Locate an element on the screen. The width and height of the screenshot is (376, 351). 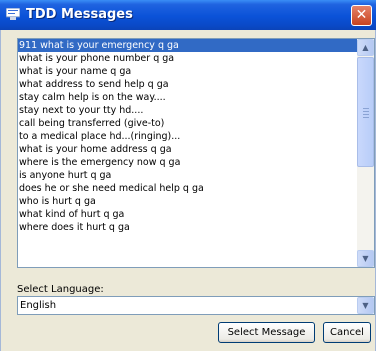
list-item: where is the emergency now q ga is located at coordinates (188, 162).